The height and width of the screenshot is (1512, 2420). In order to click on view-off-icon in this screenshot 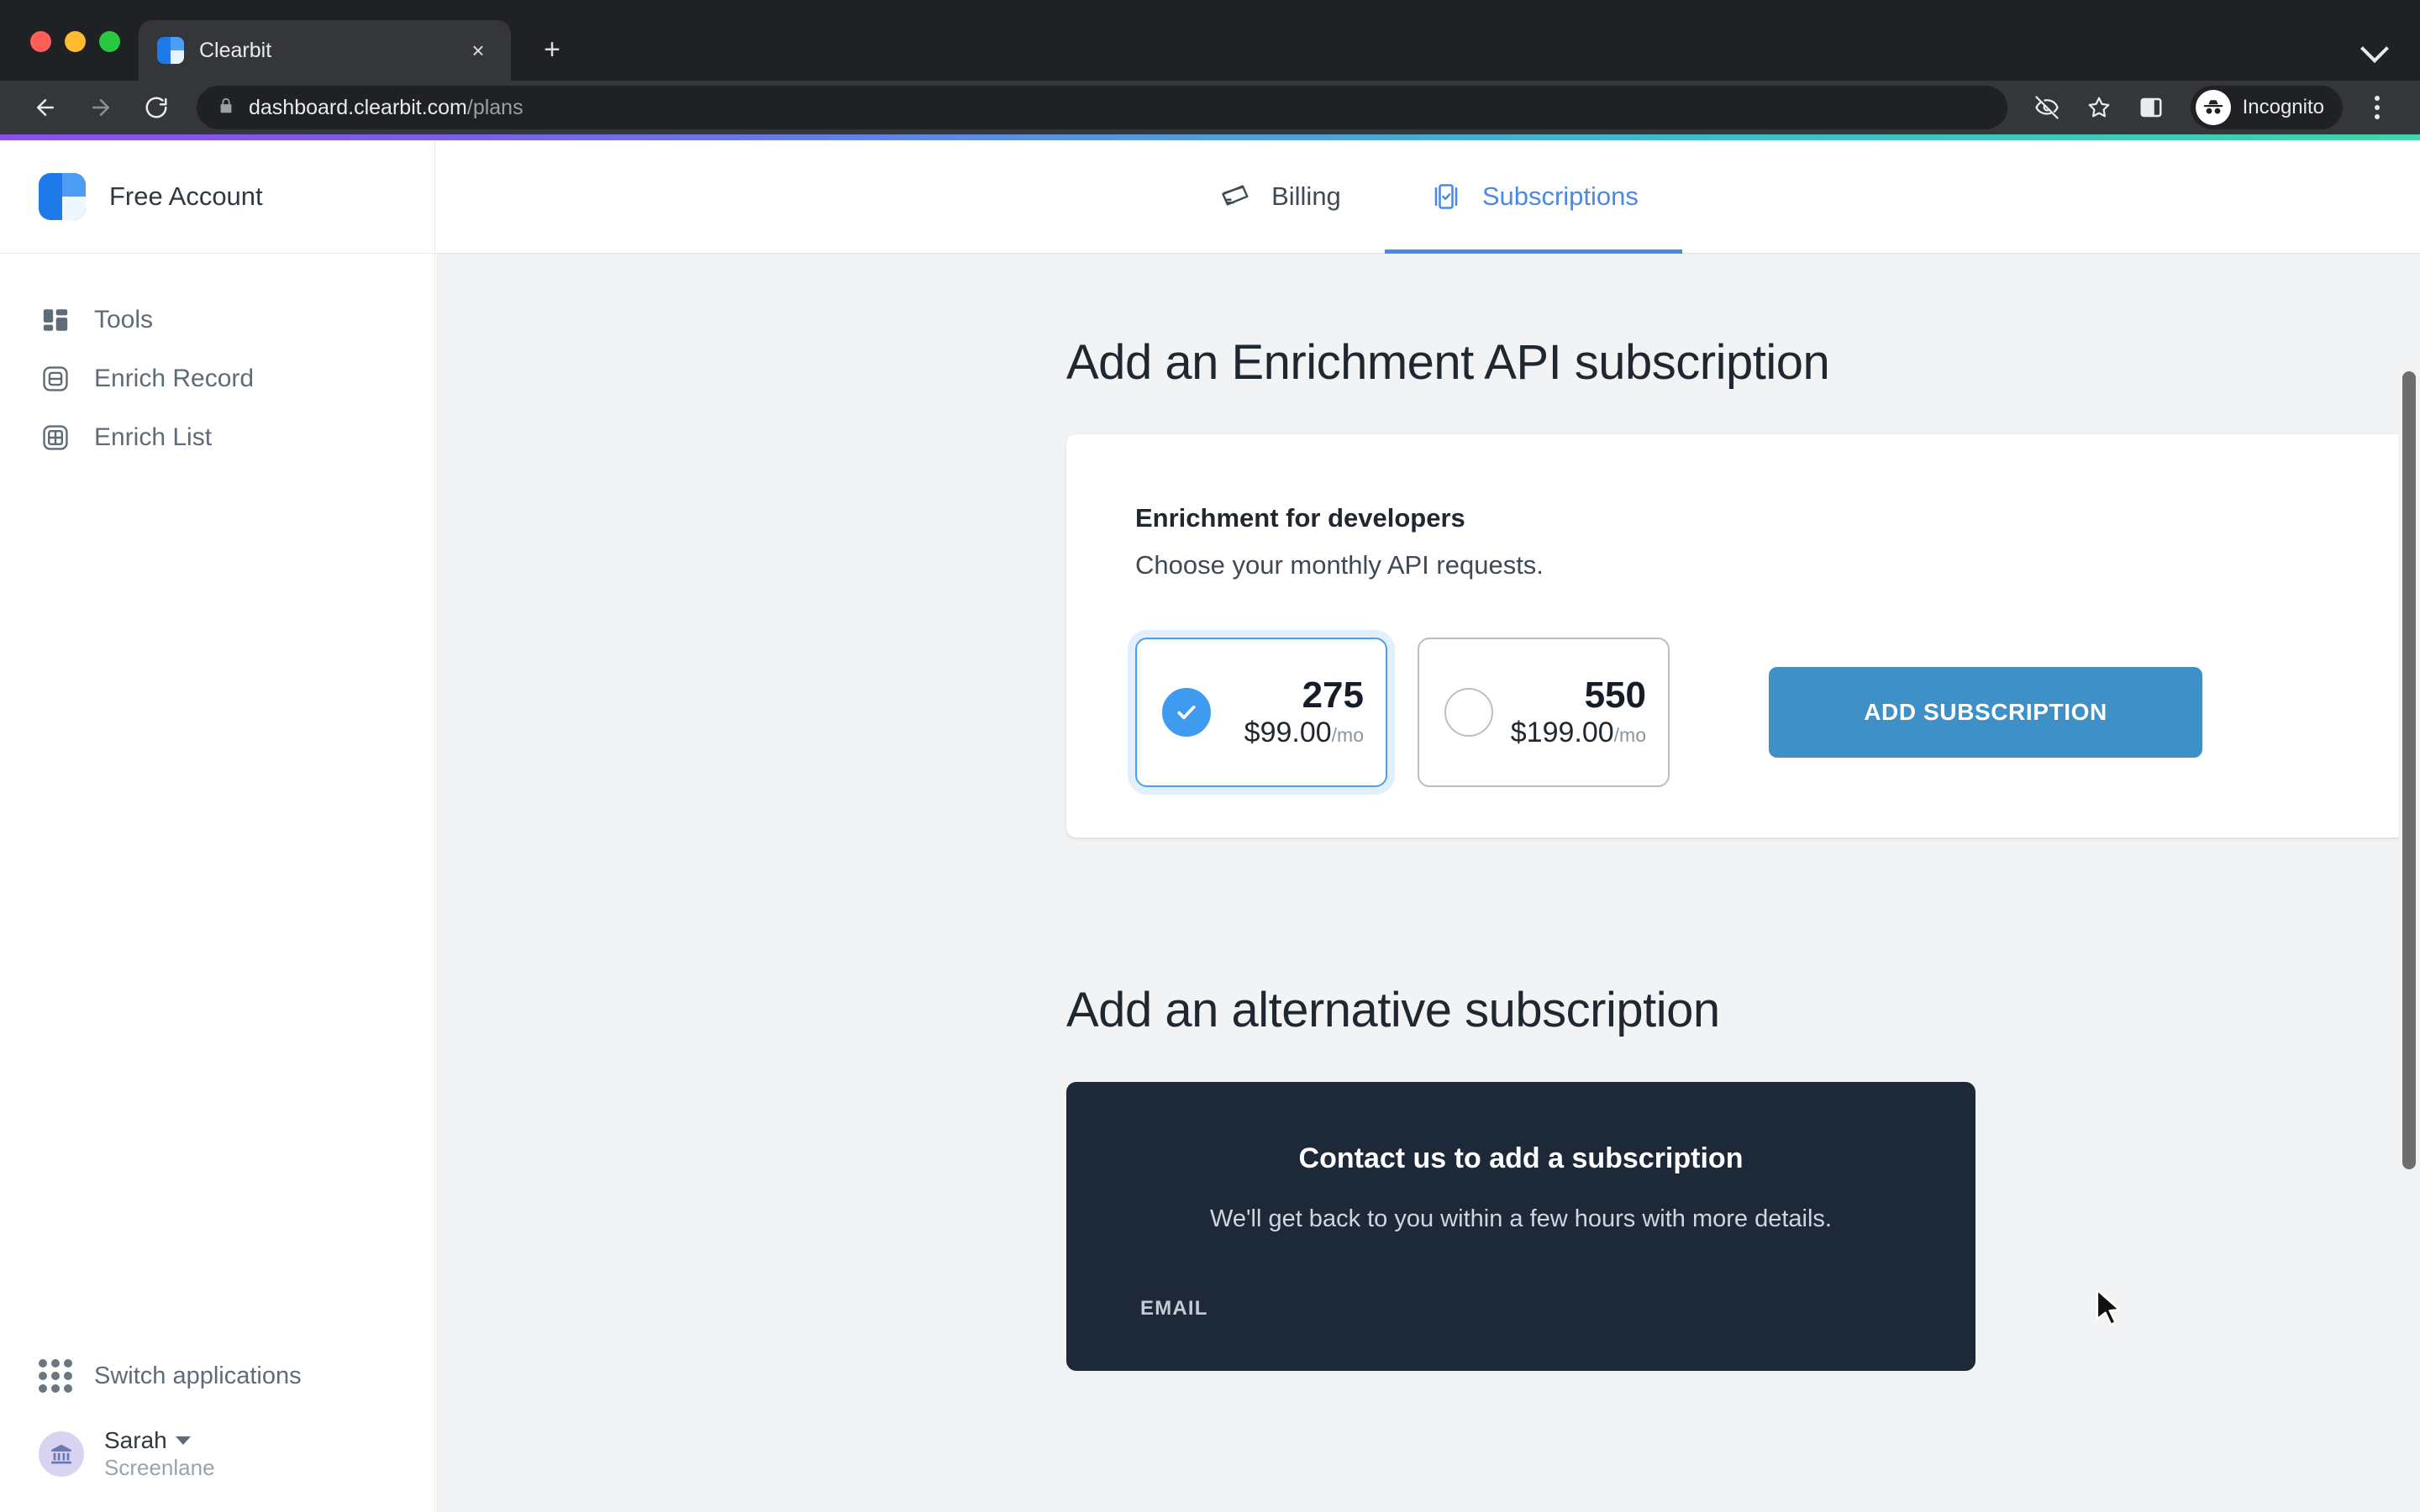, I will do `click(2047, 107)`.